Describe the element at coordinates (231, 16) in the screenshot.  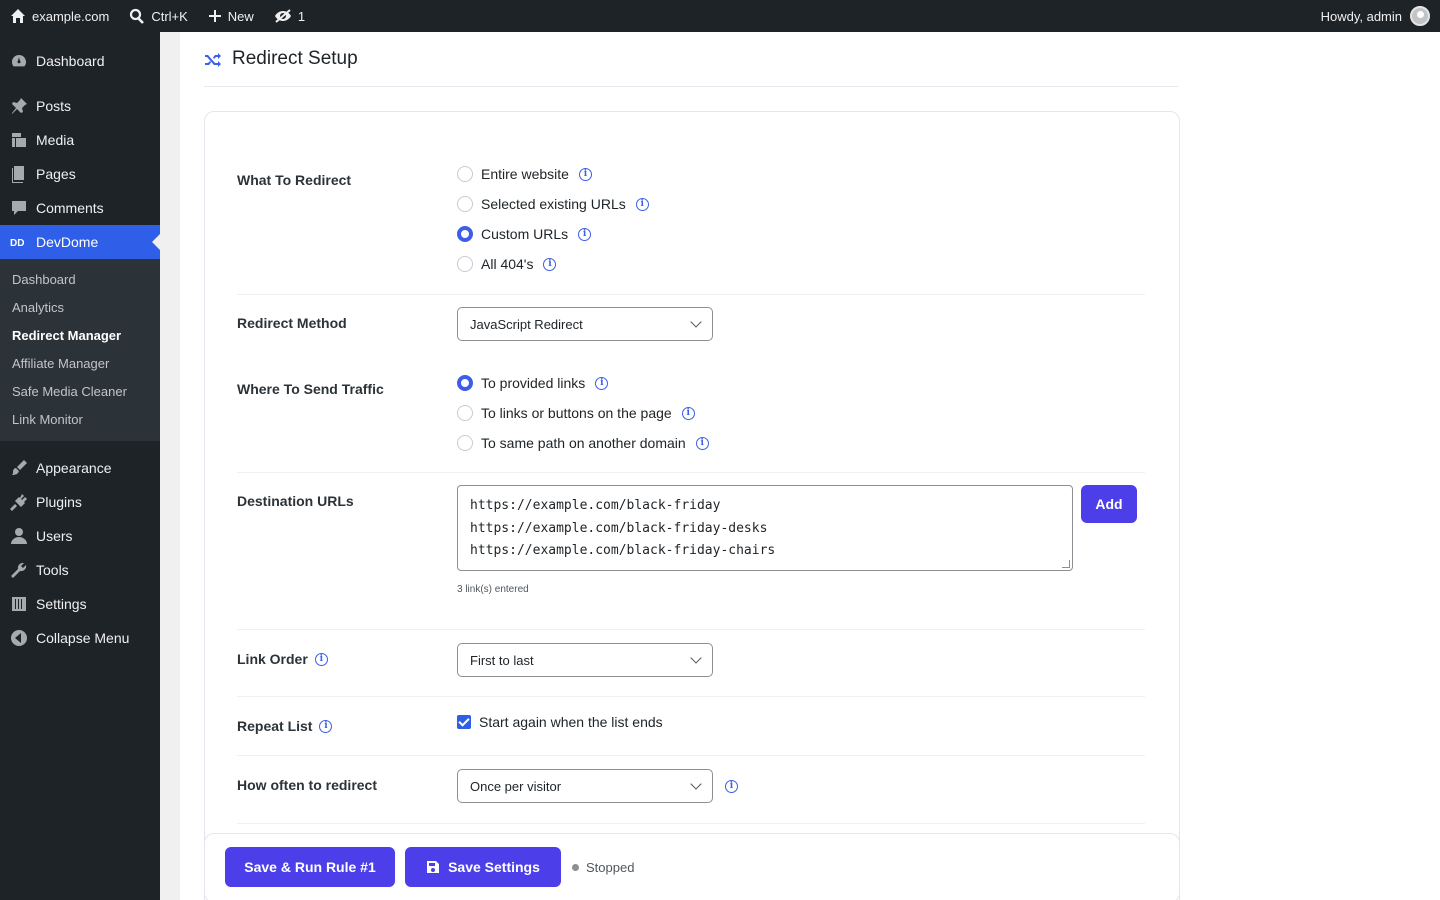
I see `new-content-menu: New` at that location.